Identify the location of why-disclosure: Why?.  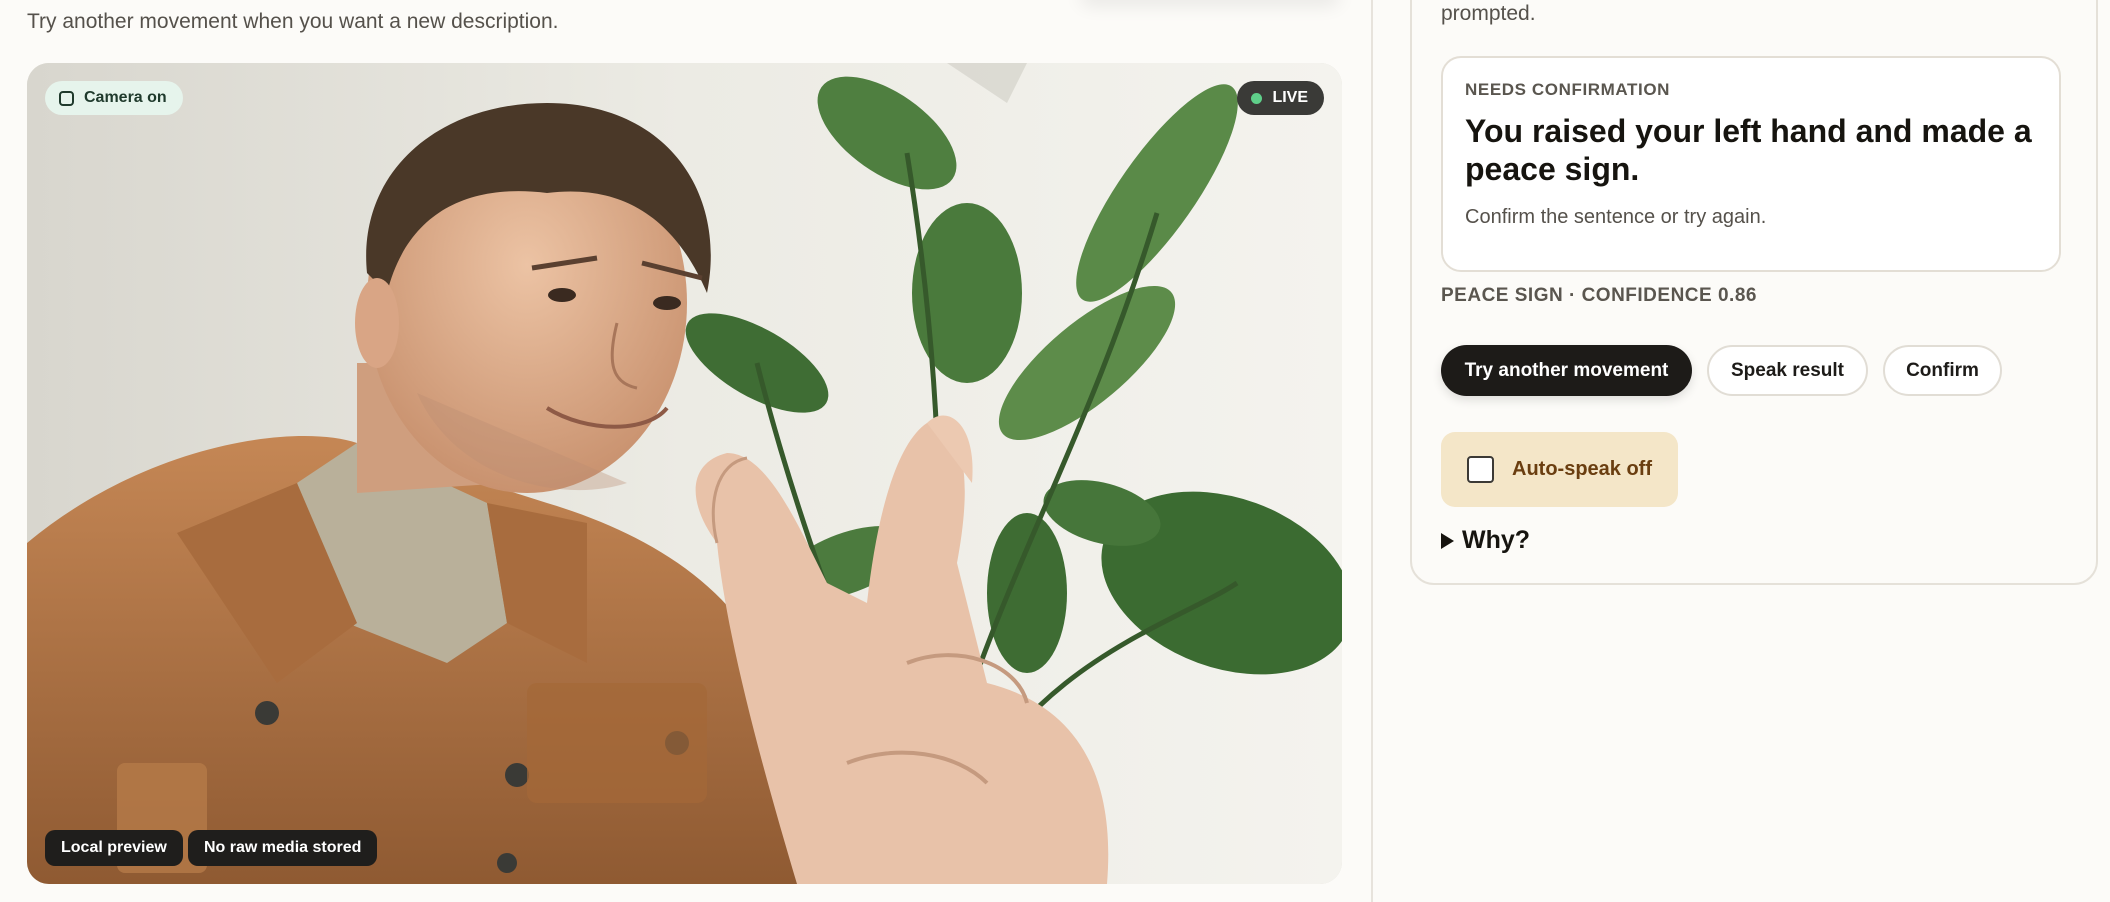
(1485, 540).